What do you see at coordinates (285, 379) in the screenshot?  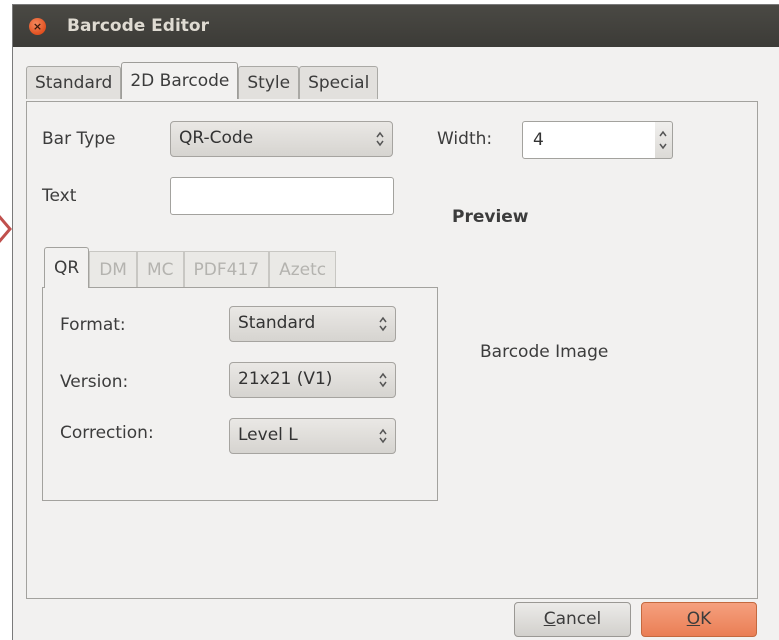 I see `version-value: 21x21 (V1)` at bounding box center [285, 379].